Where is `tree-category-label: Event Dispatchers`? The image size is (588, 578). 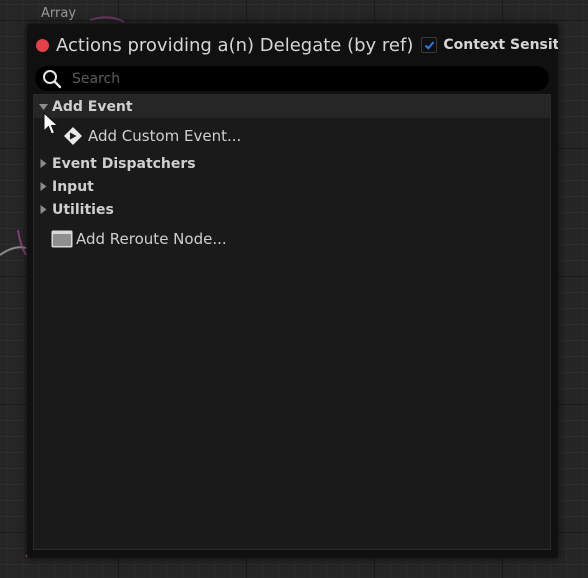 tree-category-label: Event Dispatchers is located at coordinates (124, 163).